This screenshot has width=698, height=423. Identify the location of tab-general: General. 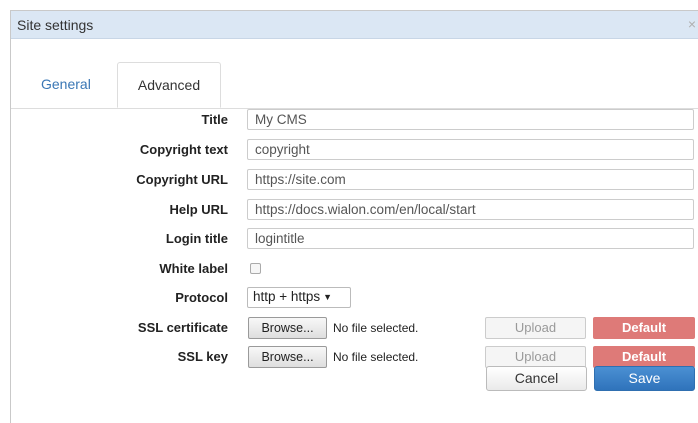
(66, 84).